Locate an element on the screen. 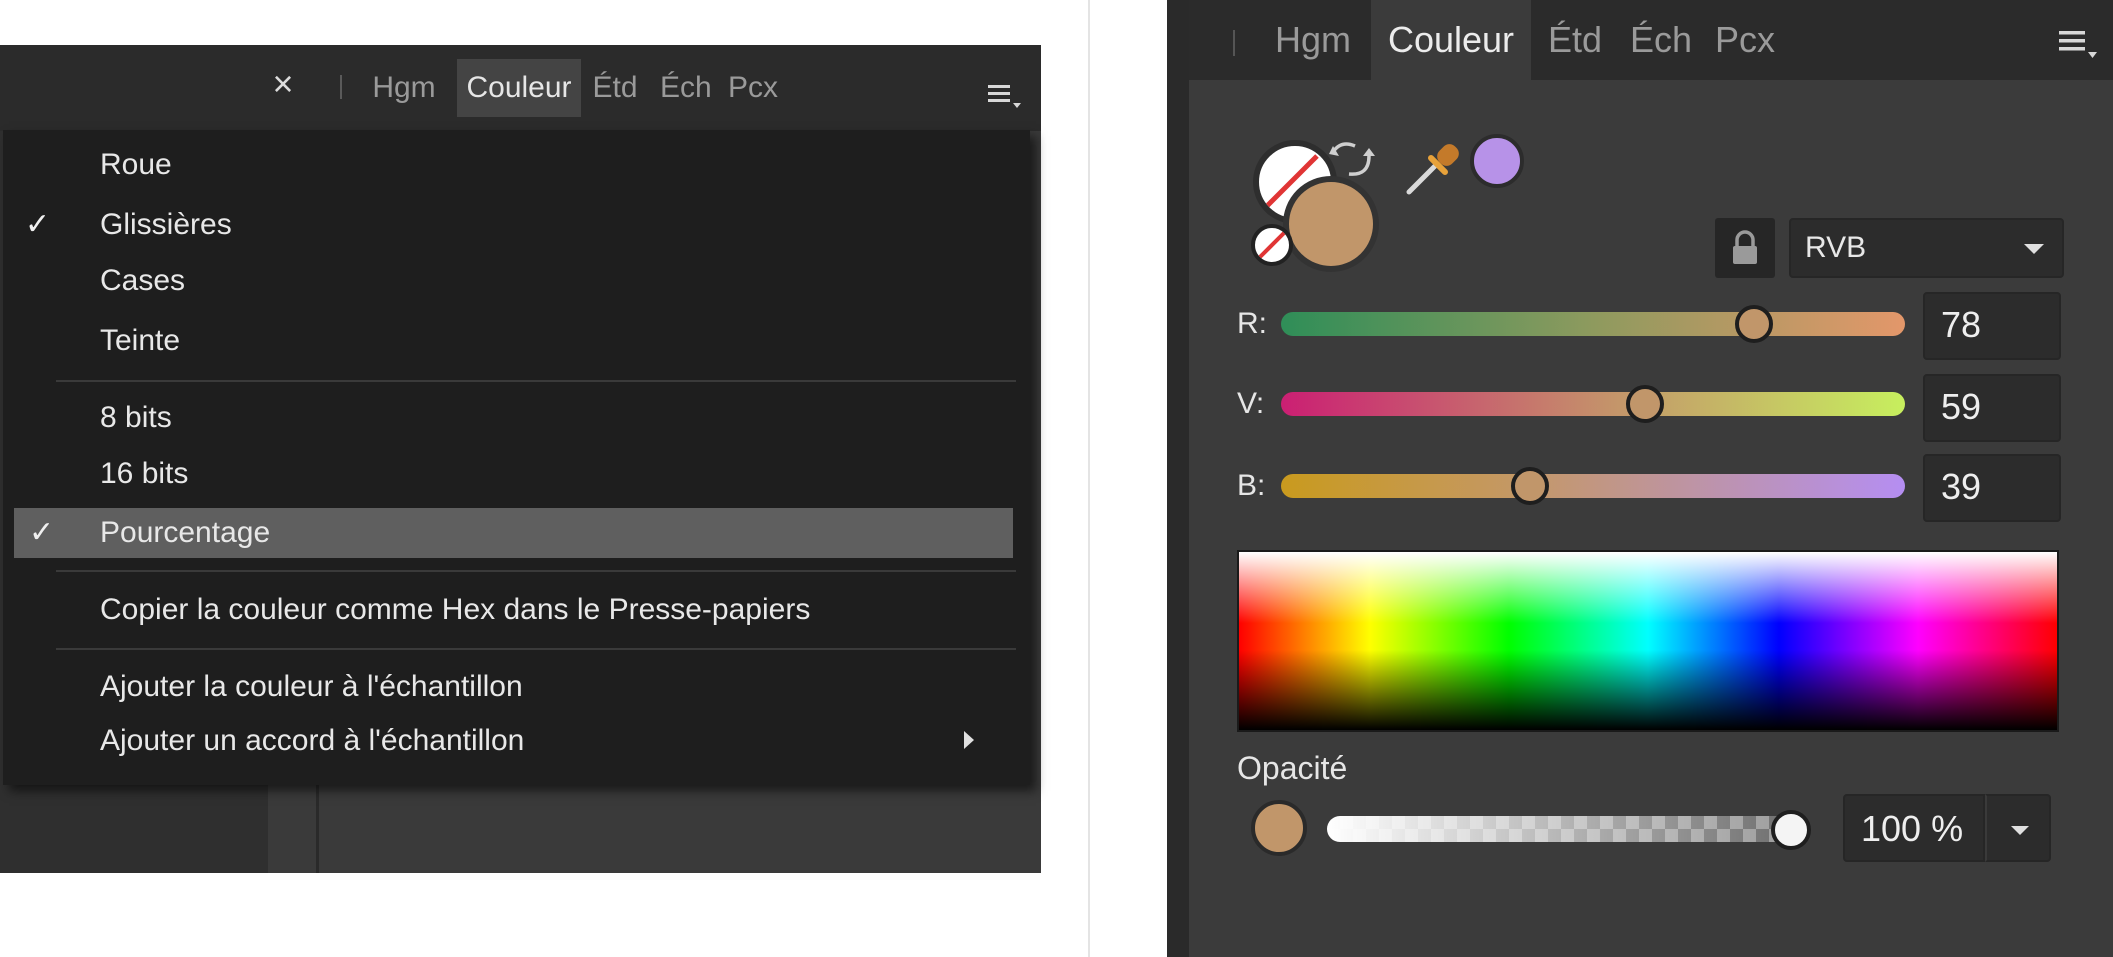 The image size is (2113, 957). opacity-color-swatch is located at coordinates (1279, 828).